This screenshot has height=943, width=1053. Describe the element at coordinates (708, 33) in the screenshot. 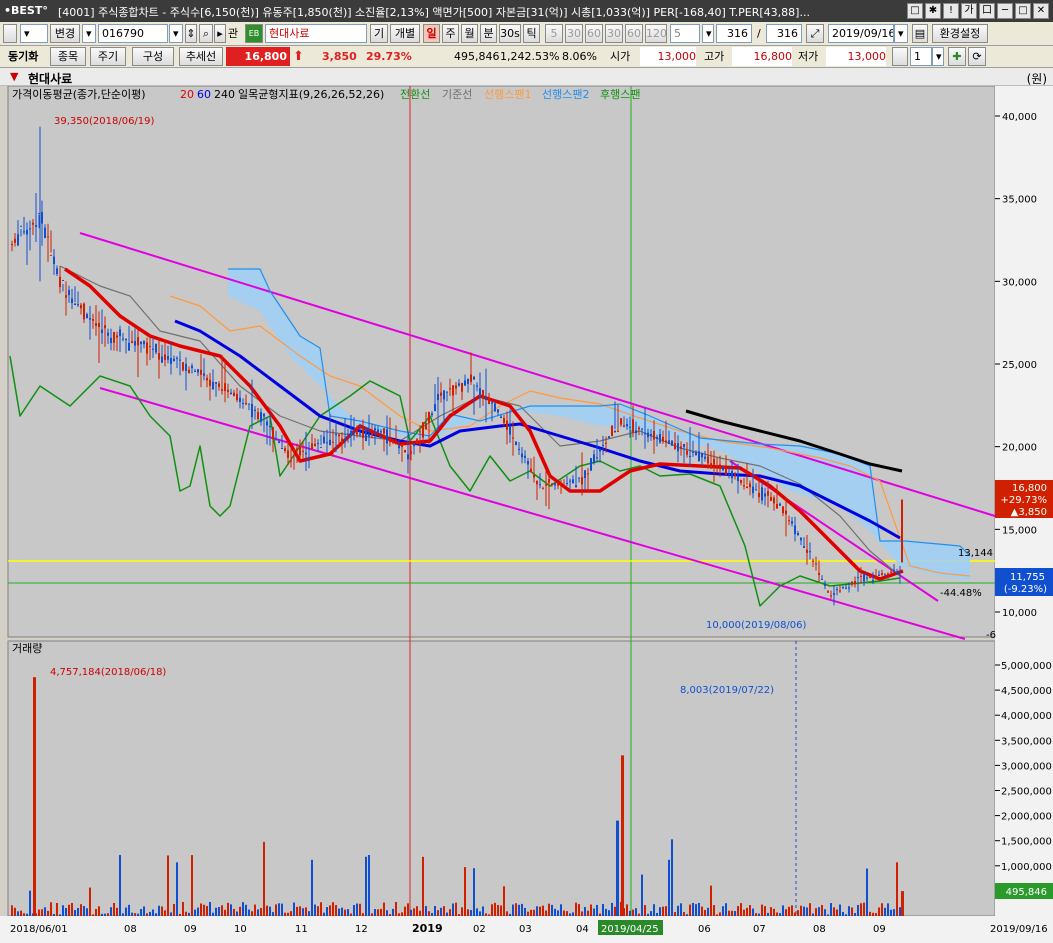

I see `interval-dropdown-icon: ▾` at that location.